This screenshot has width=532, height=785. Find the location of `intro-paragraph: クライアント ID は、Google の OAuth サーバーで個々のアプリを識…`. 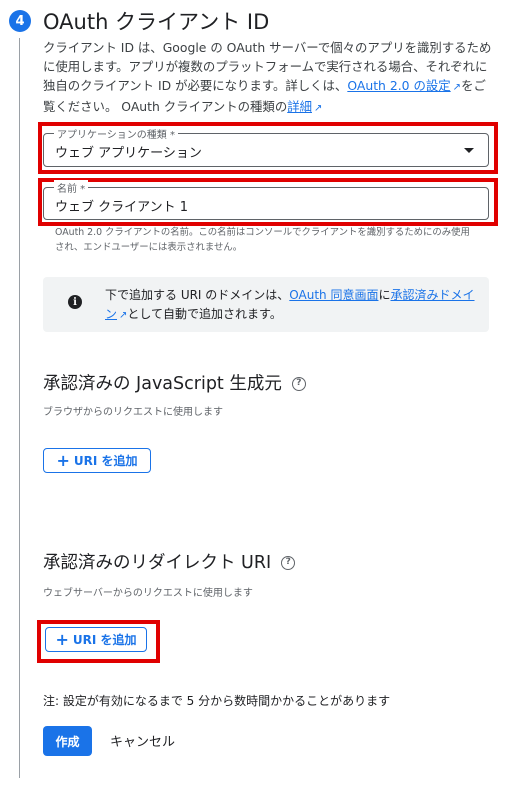

intro-paragraph: クライアント ID は、Google の OAuth サーバーで個々のアプリを識… is located at coordinates (268, 78).